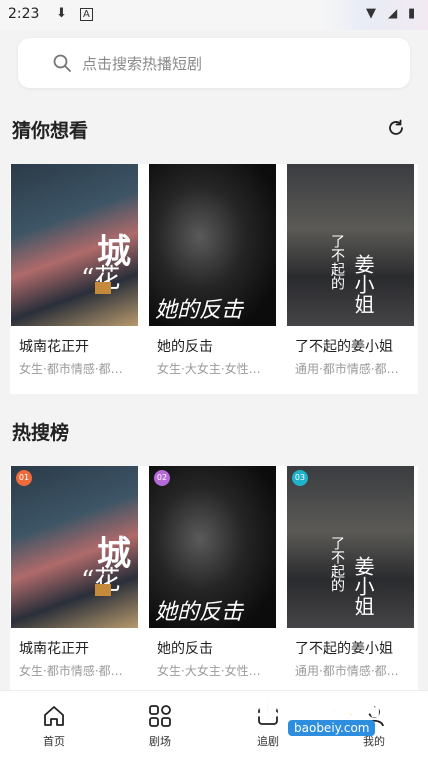  What do you see at coordinates (350, 547) in the screenshot?
I see `poster-image: 了不起的 姜小姐 03` at bounding box center [350, 547].